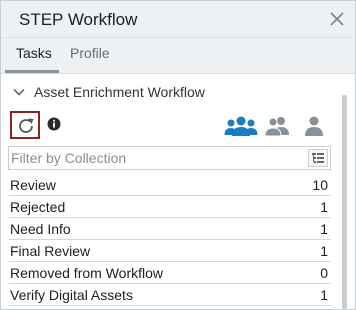 The height and width of the screenshot is (310, 356). Describe the element at coordinates (241, 126) in the screenshot. I see `team-users-icon` at that location.